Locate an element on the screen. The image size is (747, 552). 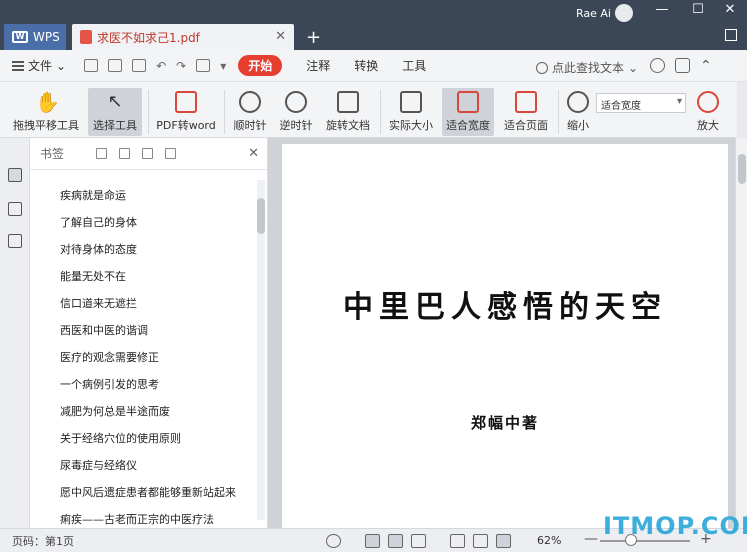
gear-icon is located at coordinates (657, 65).